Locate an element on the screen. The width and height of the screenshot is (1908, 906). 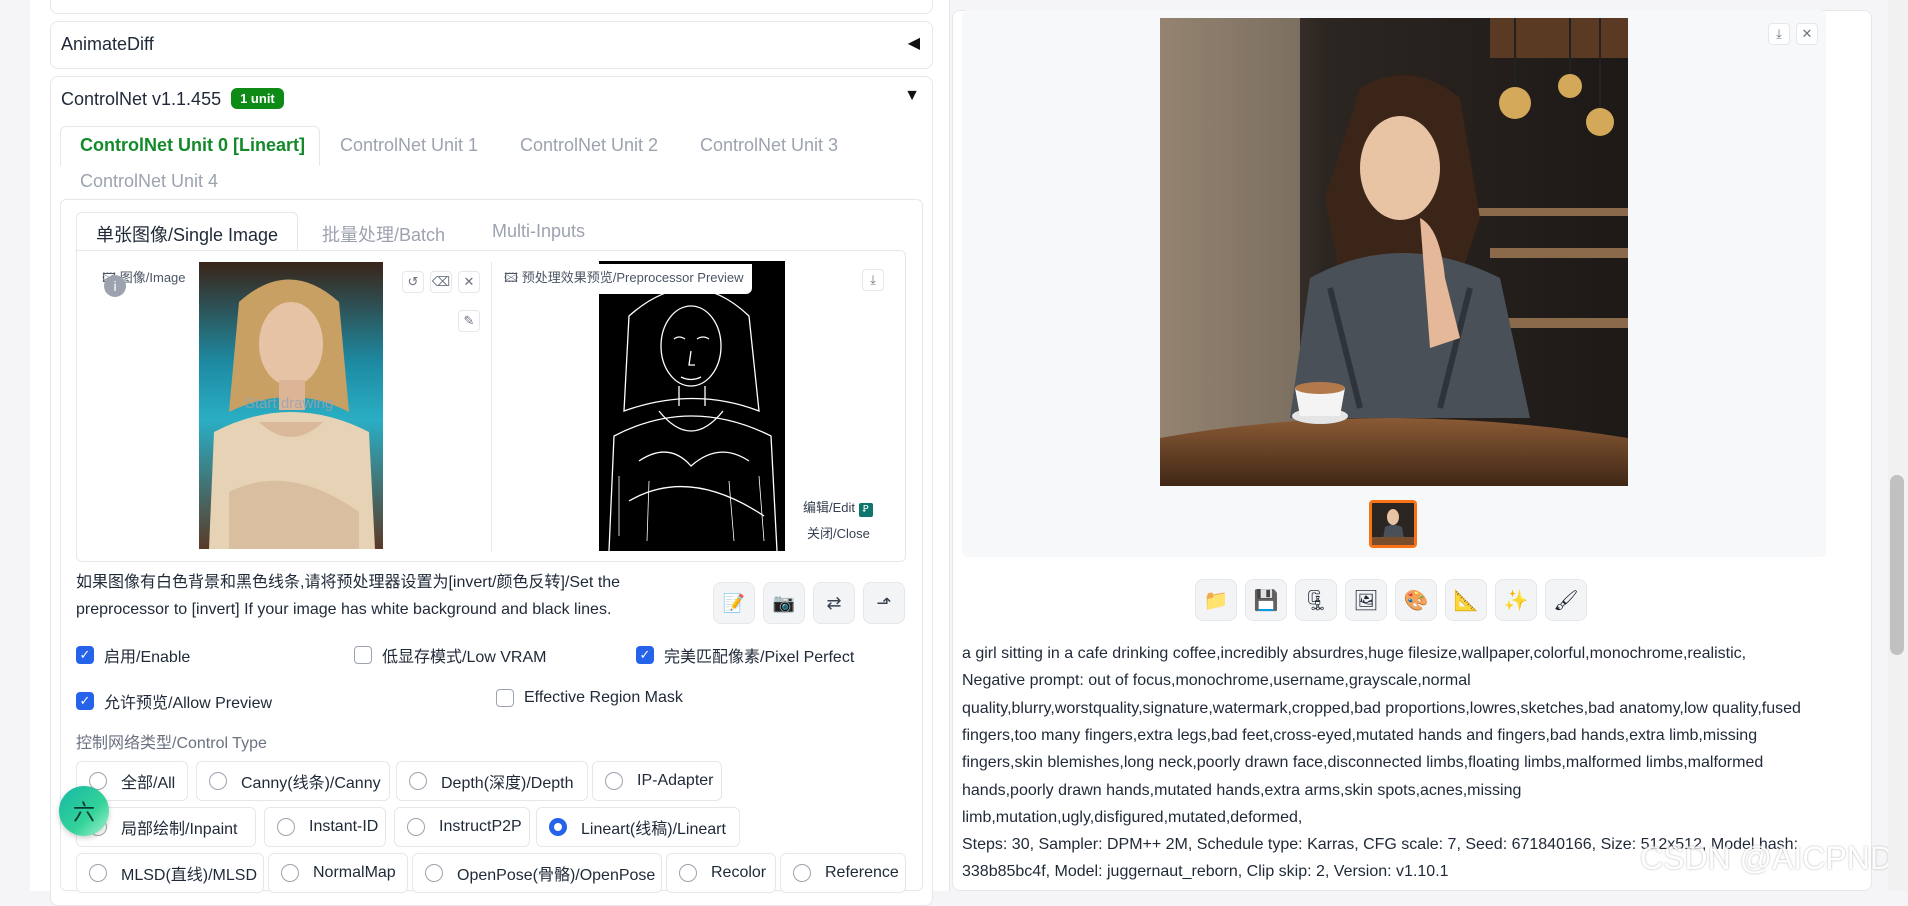
image-icon: 🖼 is located at coordinates (1366, 600).